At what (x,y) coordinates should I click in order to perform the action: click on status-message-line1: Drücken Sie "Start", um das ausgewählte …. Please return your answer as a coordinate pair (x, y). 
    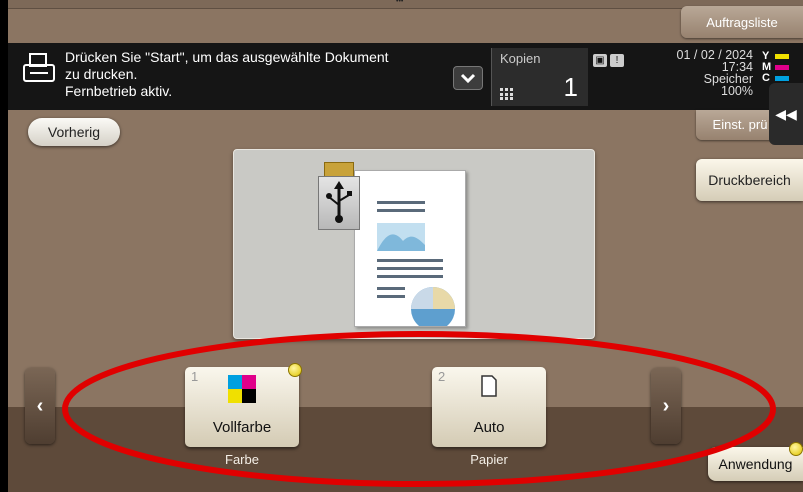
    Looking at the image, I should click on (227, 57).